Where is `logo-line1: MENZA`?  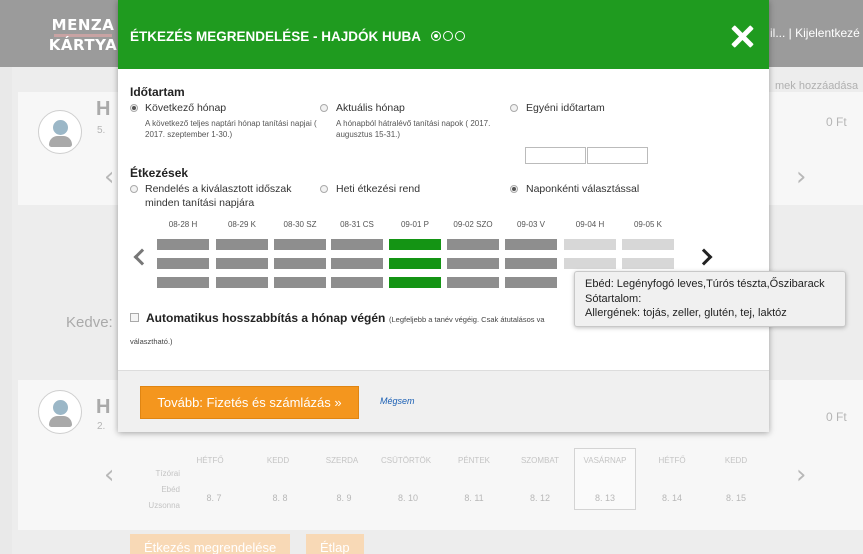
logo-line1: MENZA is located at coordinates (83, 25).